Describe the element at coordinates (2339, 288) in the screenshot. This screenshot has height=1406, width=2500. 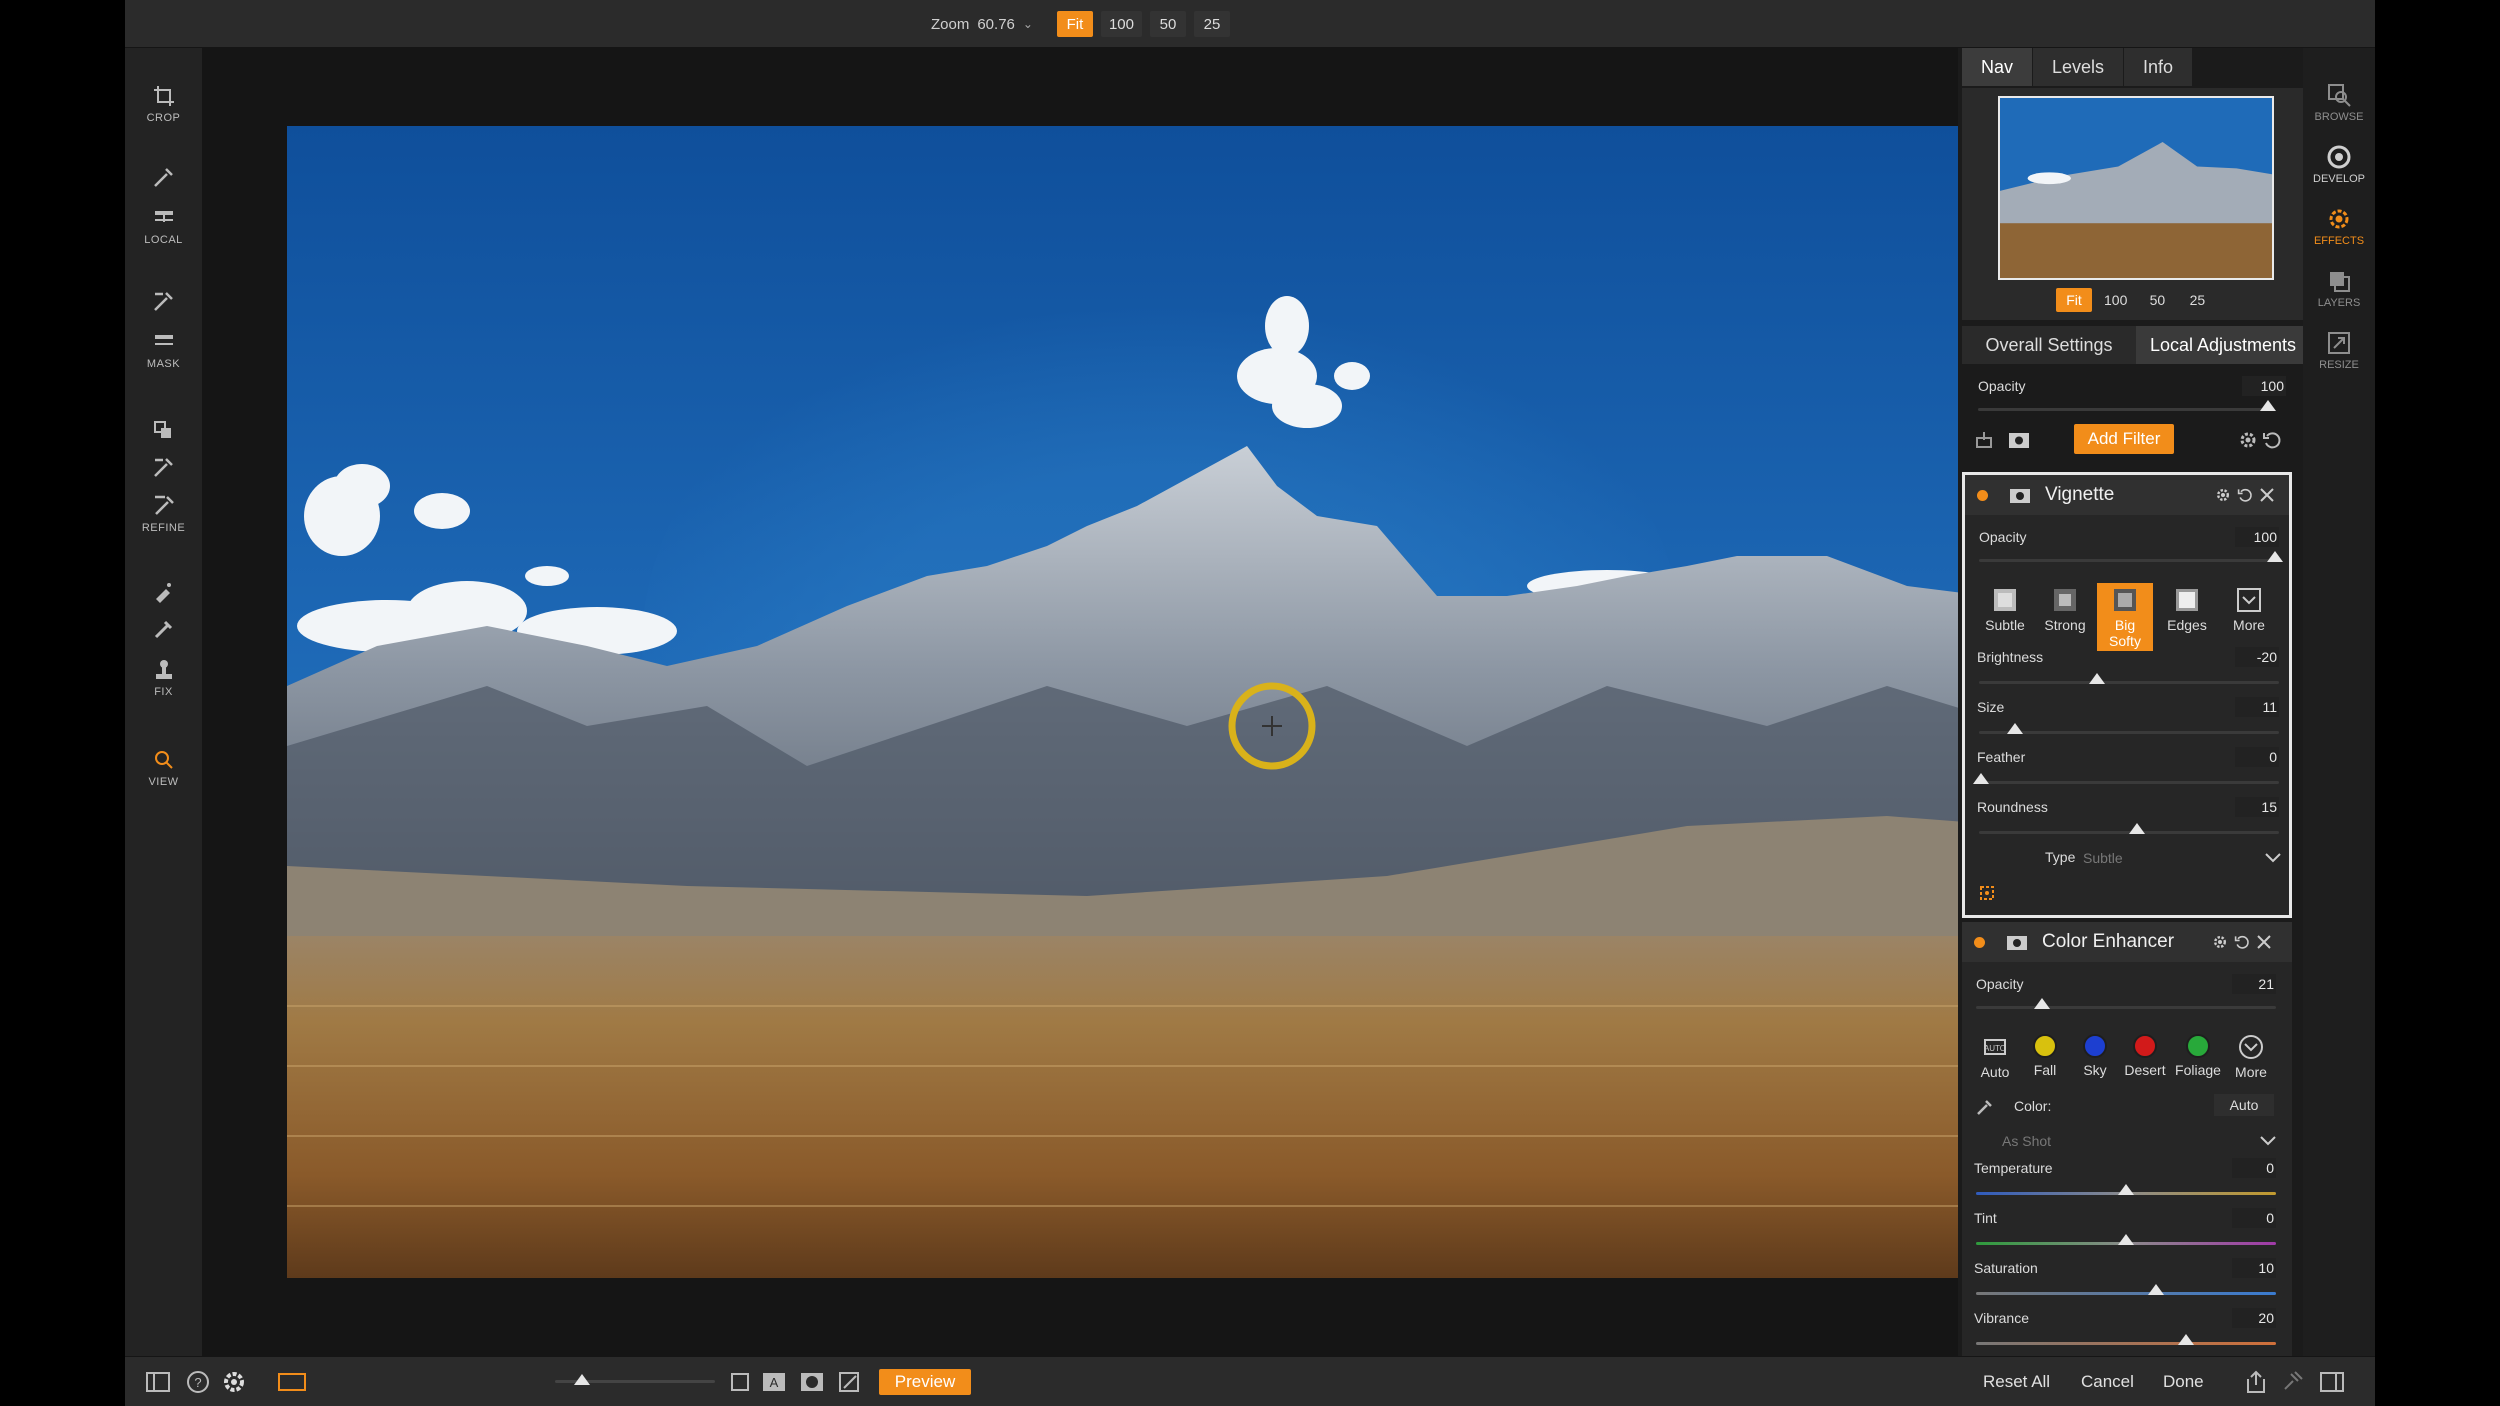
I see `module-layers: LAYERS` at that location.